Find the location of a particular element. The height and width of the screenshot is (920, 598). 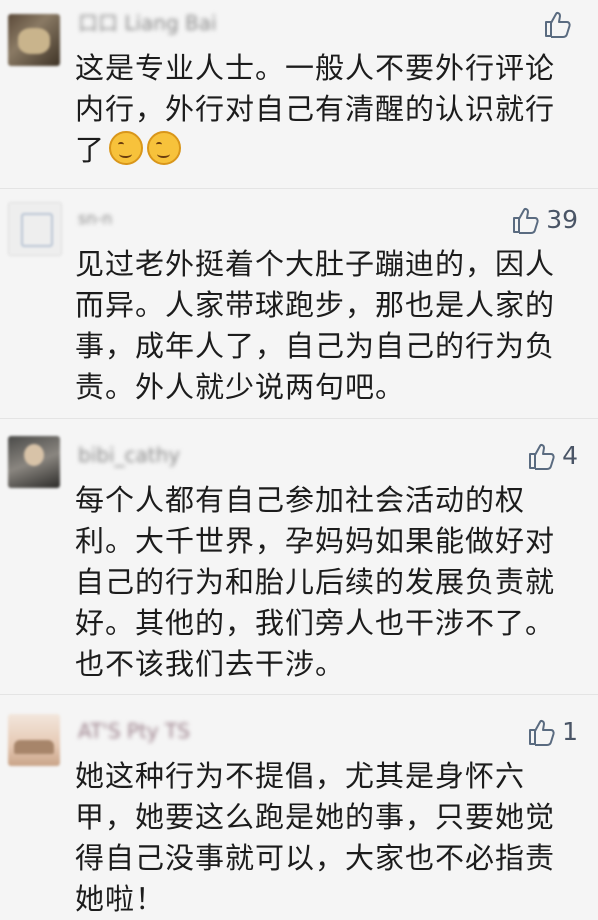

comment-author: sn-n is located at coordinates (95, 219).